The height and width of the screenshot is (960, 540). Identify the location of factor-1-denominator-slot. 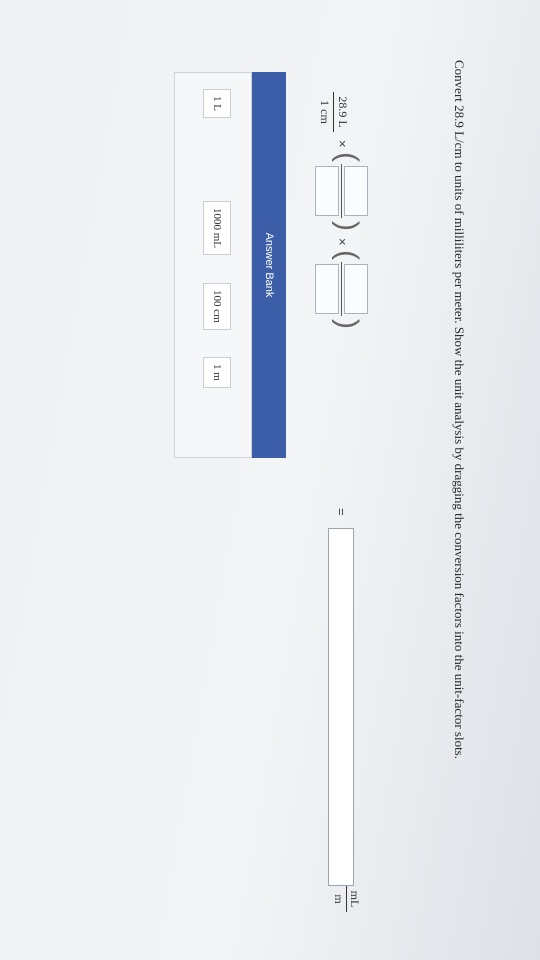
(327, 191).